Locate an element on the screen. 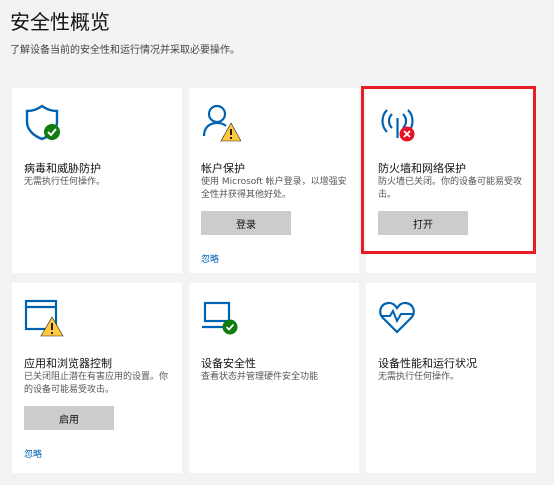 This screenshot has height=485, width=554. highlight-box is located at coordinates (448, 170).